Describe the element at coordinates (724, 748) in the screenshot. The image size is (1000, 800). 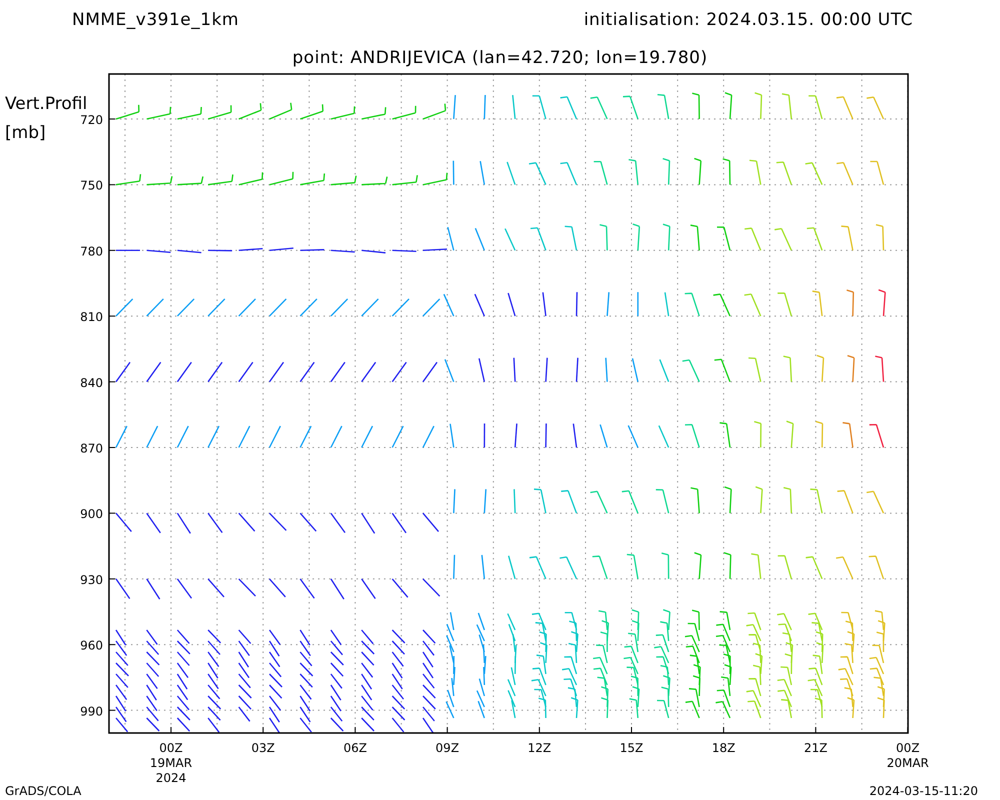
I see `x-tick-label: 18Z` at that location.